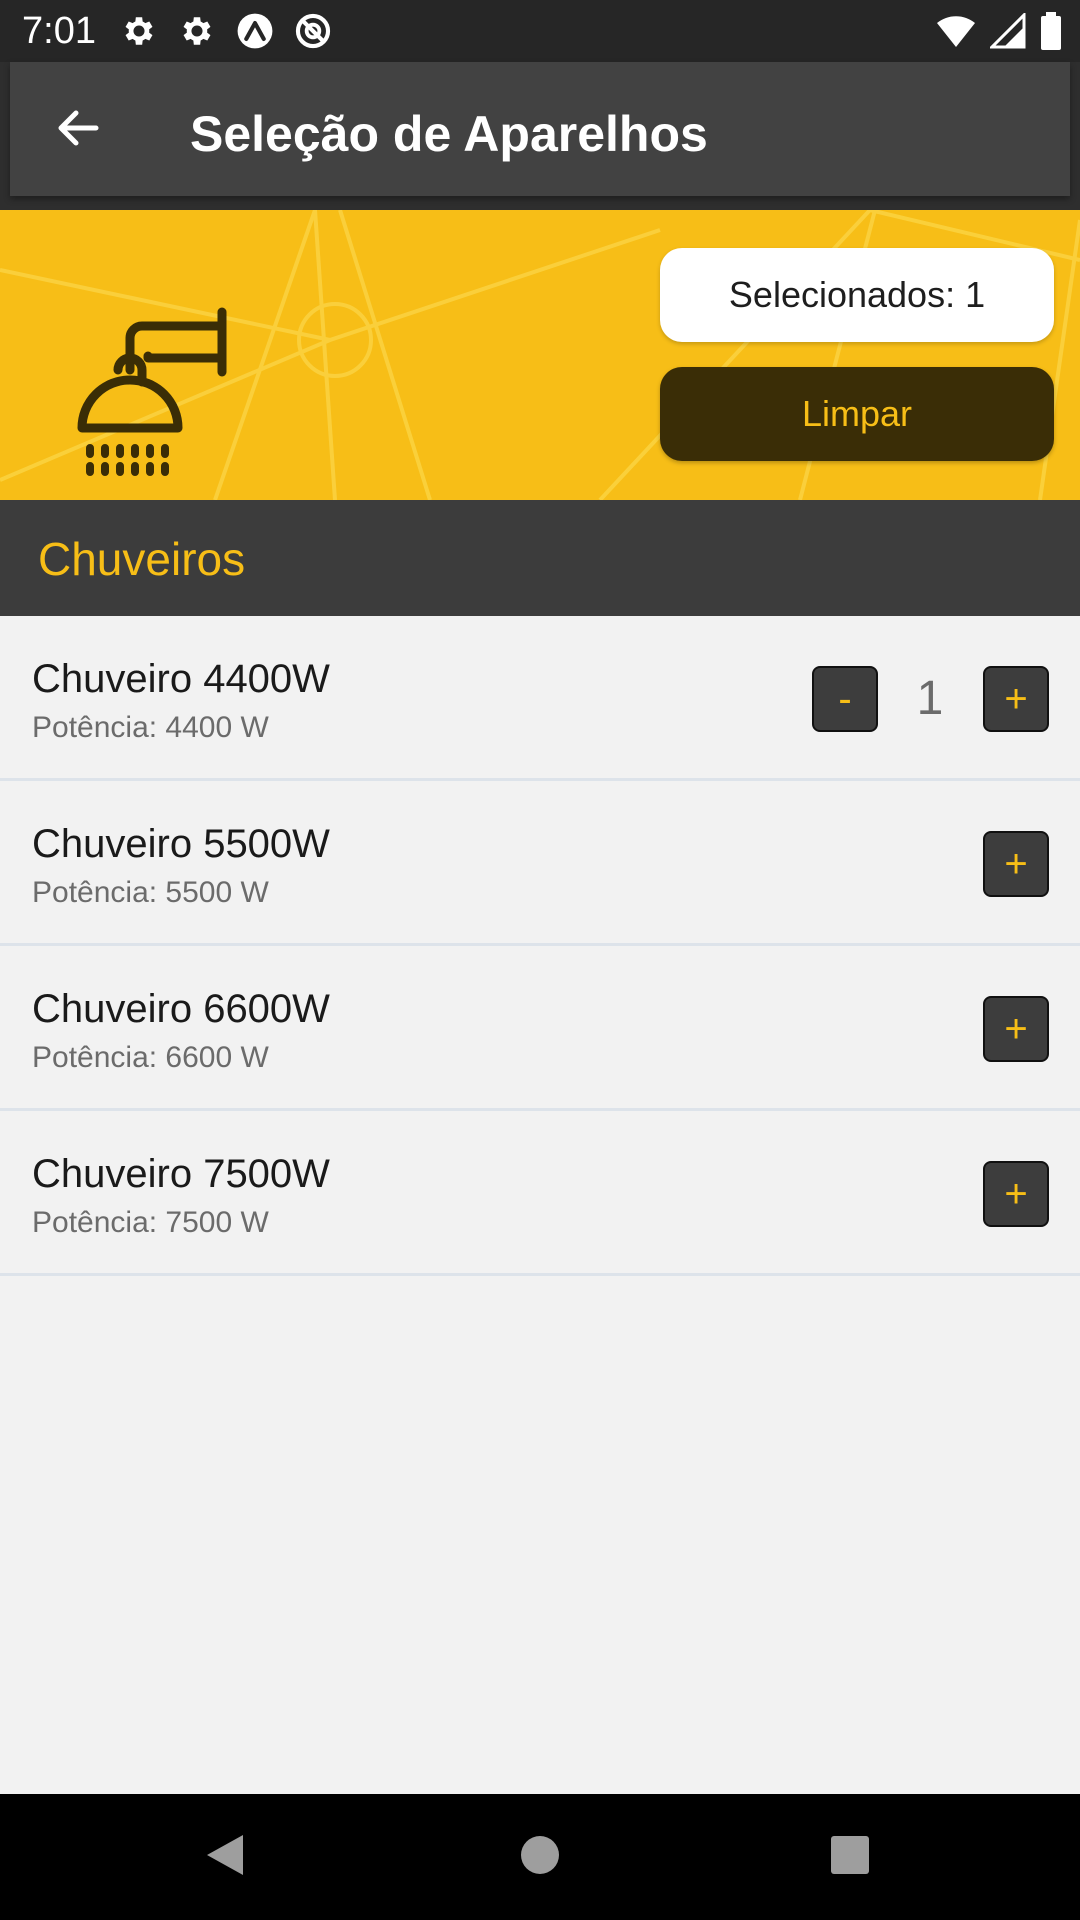 The image size is (1080, 1920). Describe the element at coordinates (150, 727) in the screenshot. I see `item-power: Potência: 4400 W` at that location.